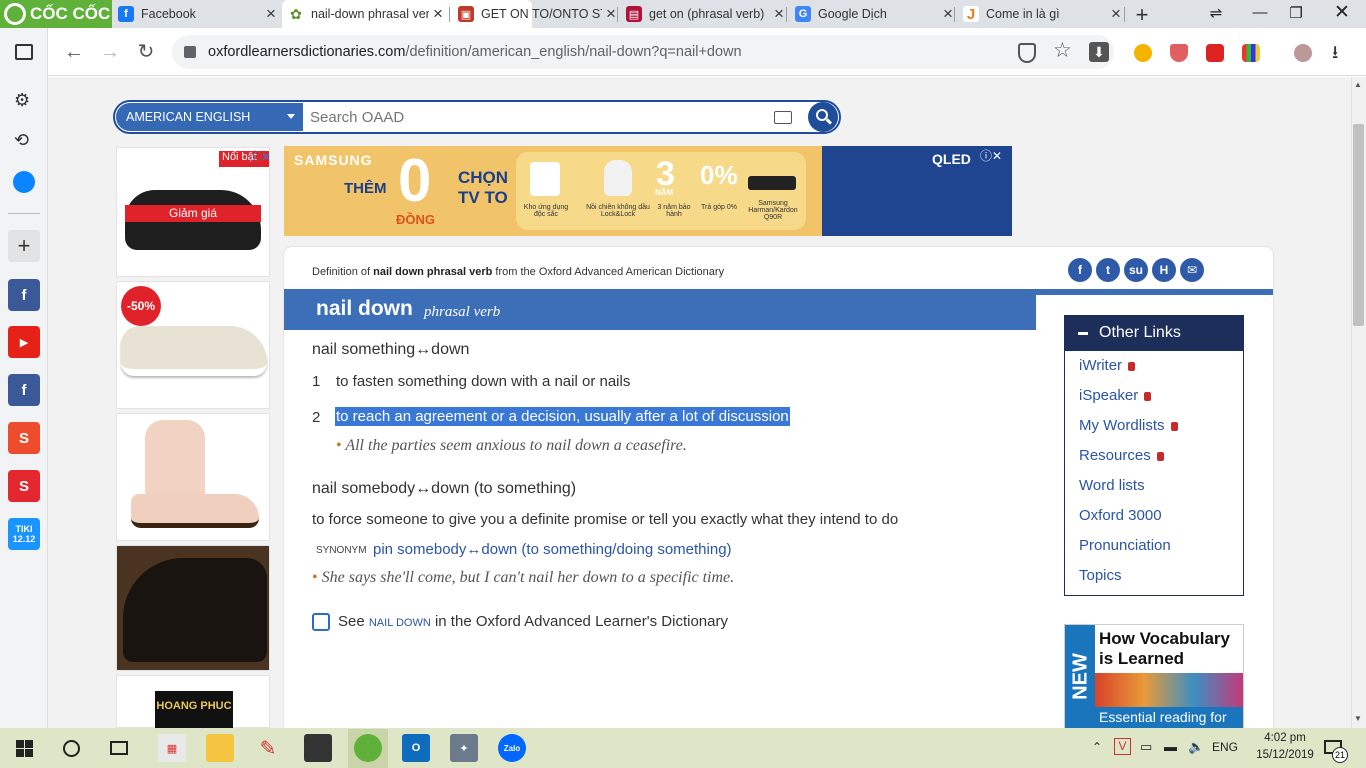 Image resolution: width=1366 pixels, height=768 pixels. What do you see at coordinates (24, 534) in the screenshot?
I see `tiki-icon: TIKI 12.12` at bounding box center [24, 534].